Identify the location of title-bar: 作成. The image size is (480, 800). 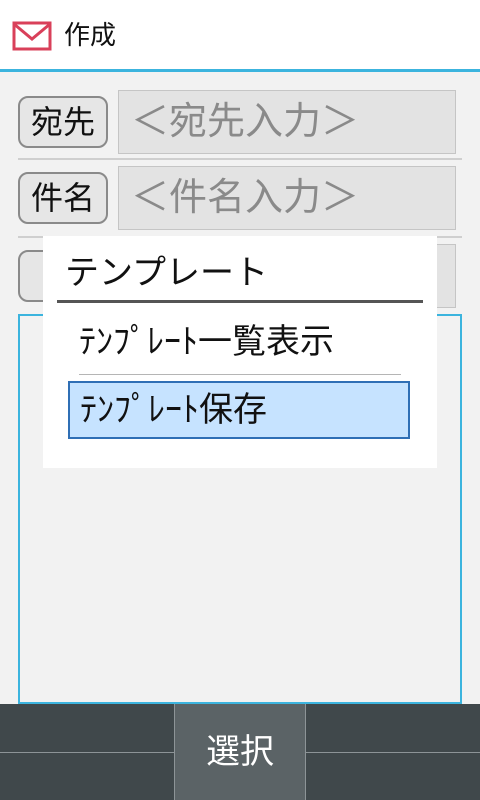
(240, 35).